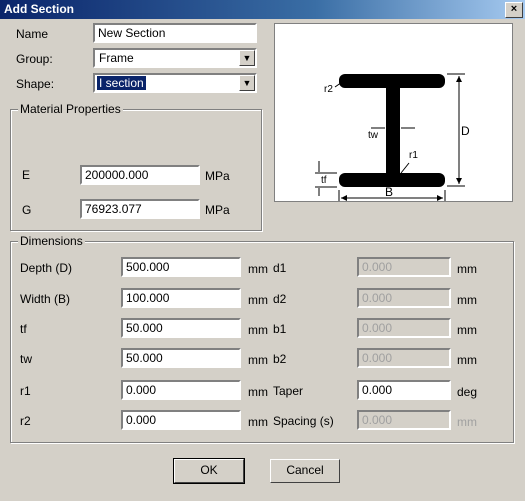  I want to click on d1-label: d1, so click(280, 268).